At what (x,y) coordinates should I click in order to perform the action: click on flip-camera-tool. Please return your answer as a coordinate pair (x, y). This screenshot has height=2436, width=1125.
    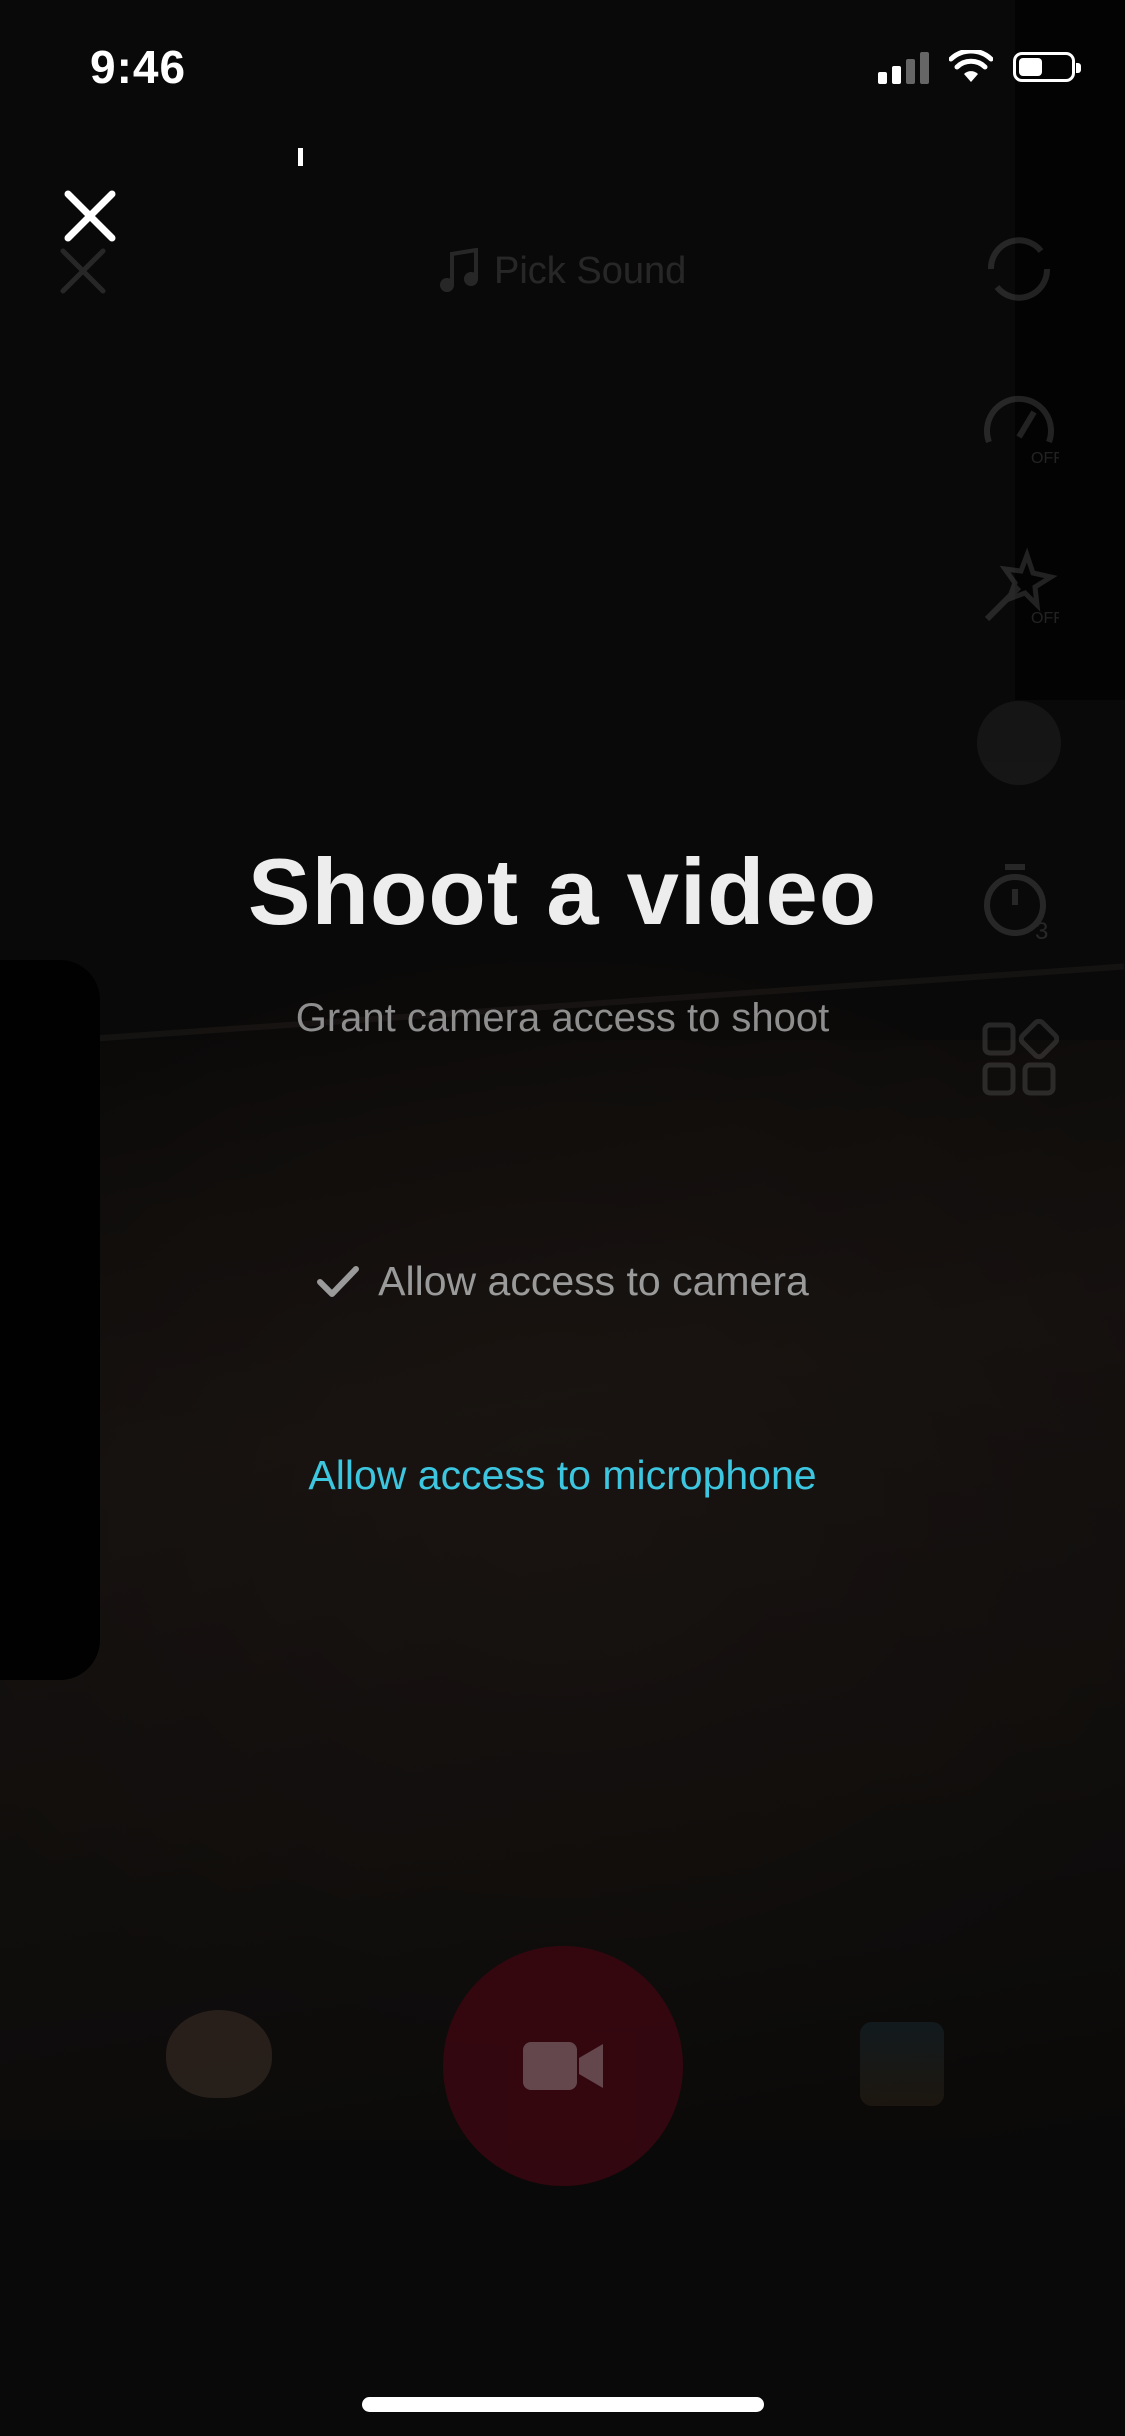
    Looking at the image, I should click on (1019, 269).